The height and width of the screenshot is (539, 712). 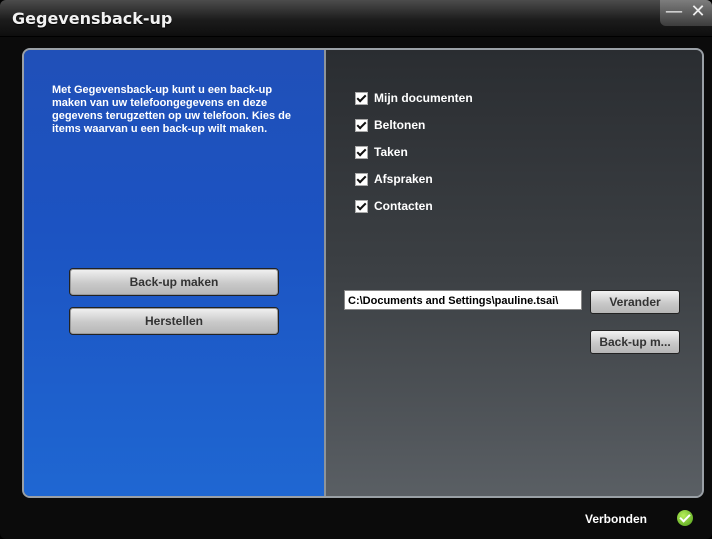 What do you see at coordinates (463, 300) in the screenshot?
I see `backup-path-input: C:\Documents and Settings\pauline.tsai\` at bounding box center [463, 300].